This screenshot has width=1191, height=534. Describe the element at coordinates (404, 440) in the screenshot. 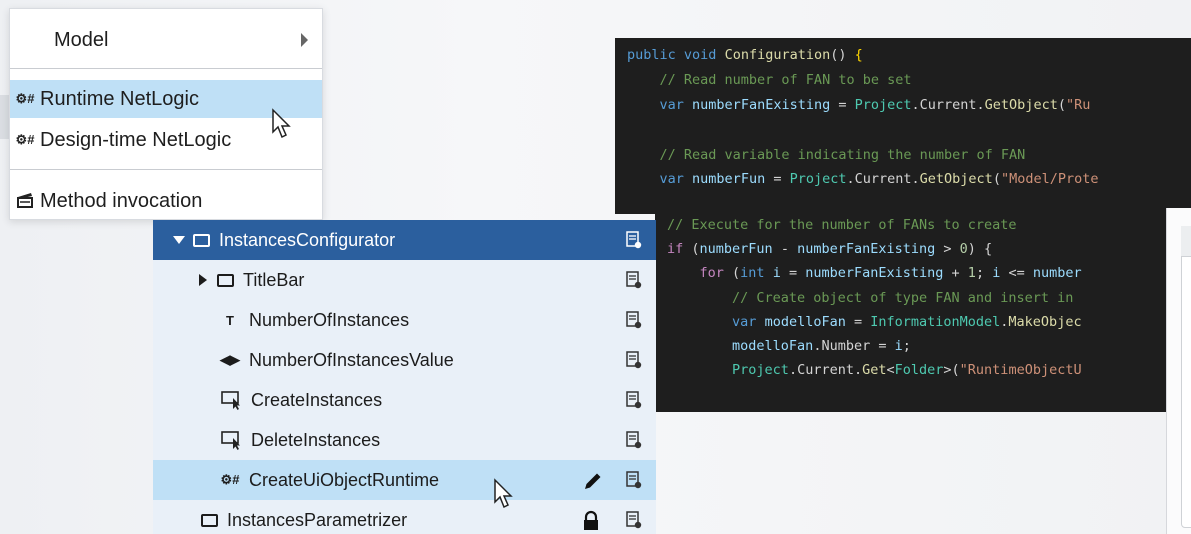

I see `tree-row-deleteinstances: DeleteInstances` at that location.